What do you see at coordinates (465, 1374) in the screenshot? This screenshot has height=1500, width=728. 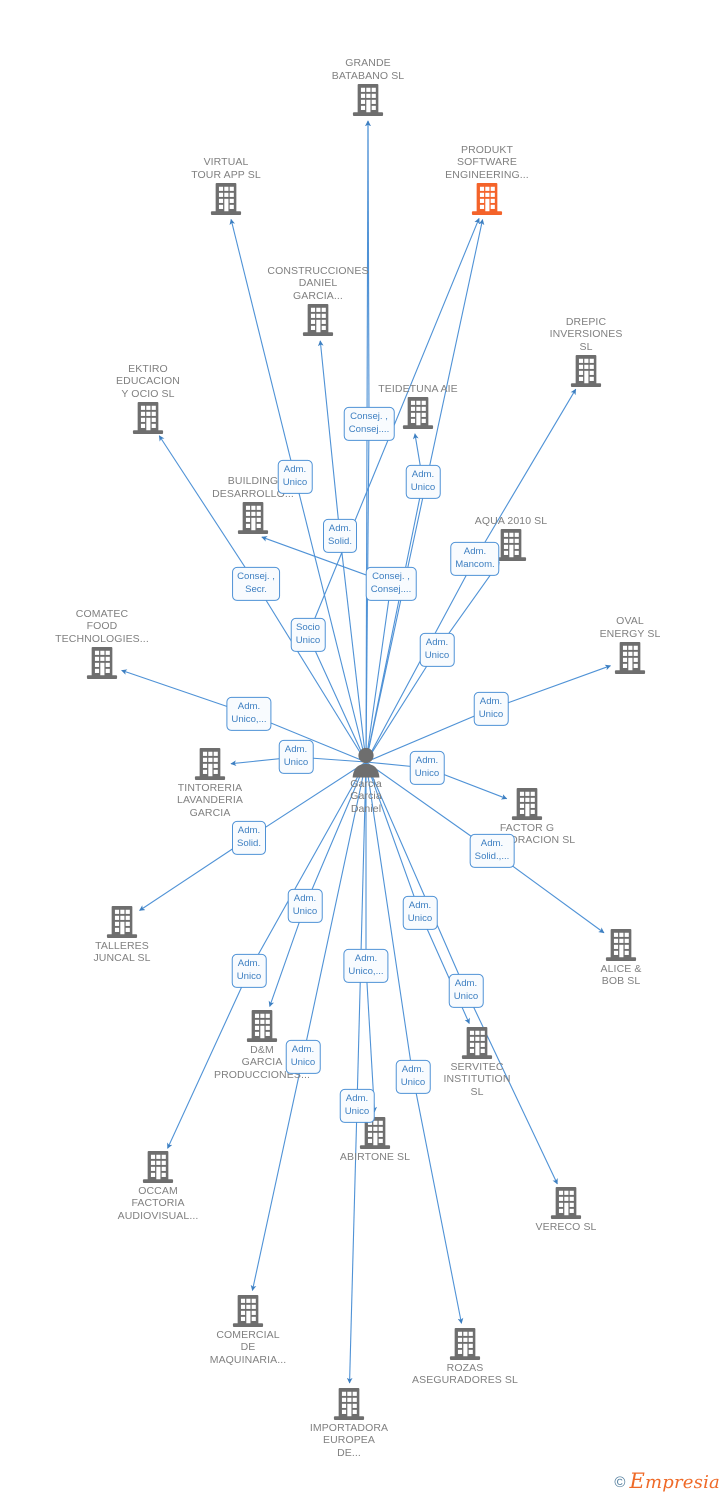 I see `graph-node-label: ROZAS ASEGURADORES SL` at bounding box center [465, 1374].